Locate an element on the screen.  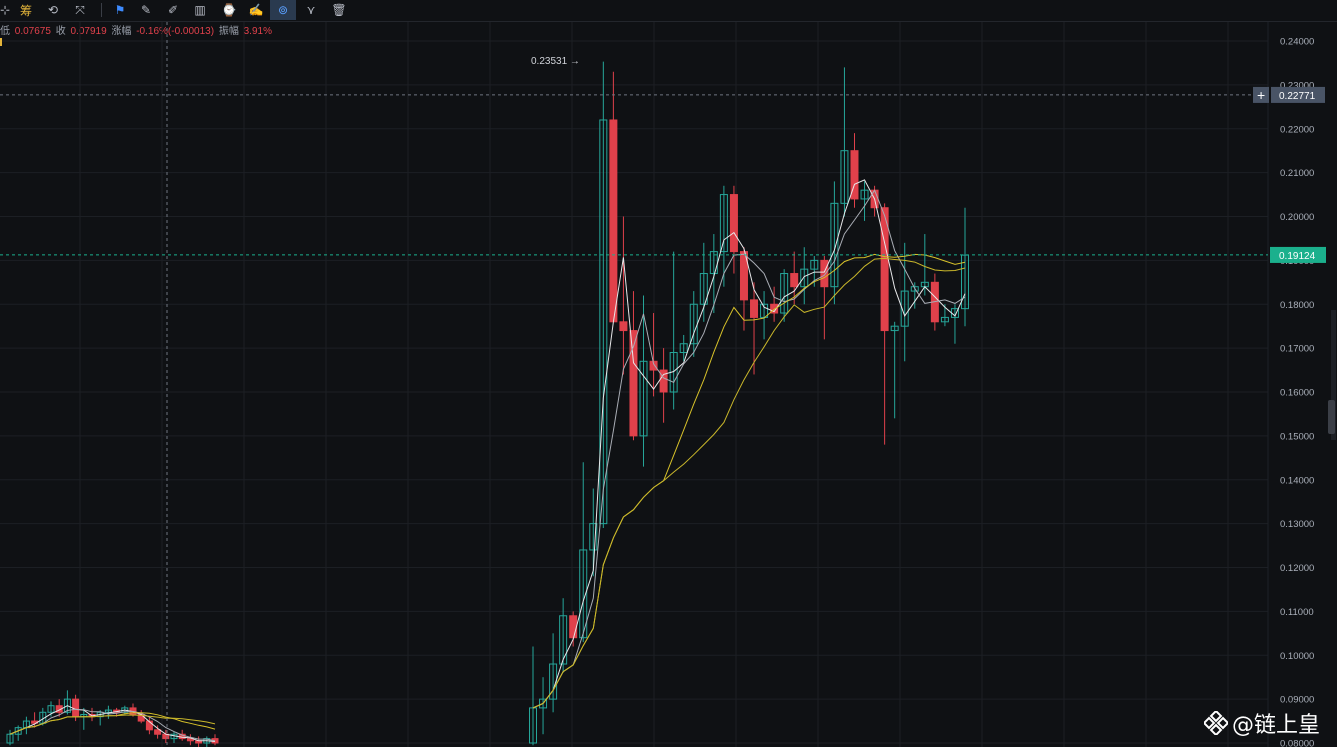
y-tick-label: 0.13000 is located at coordinates (1297, 524).